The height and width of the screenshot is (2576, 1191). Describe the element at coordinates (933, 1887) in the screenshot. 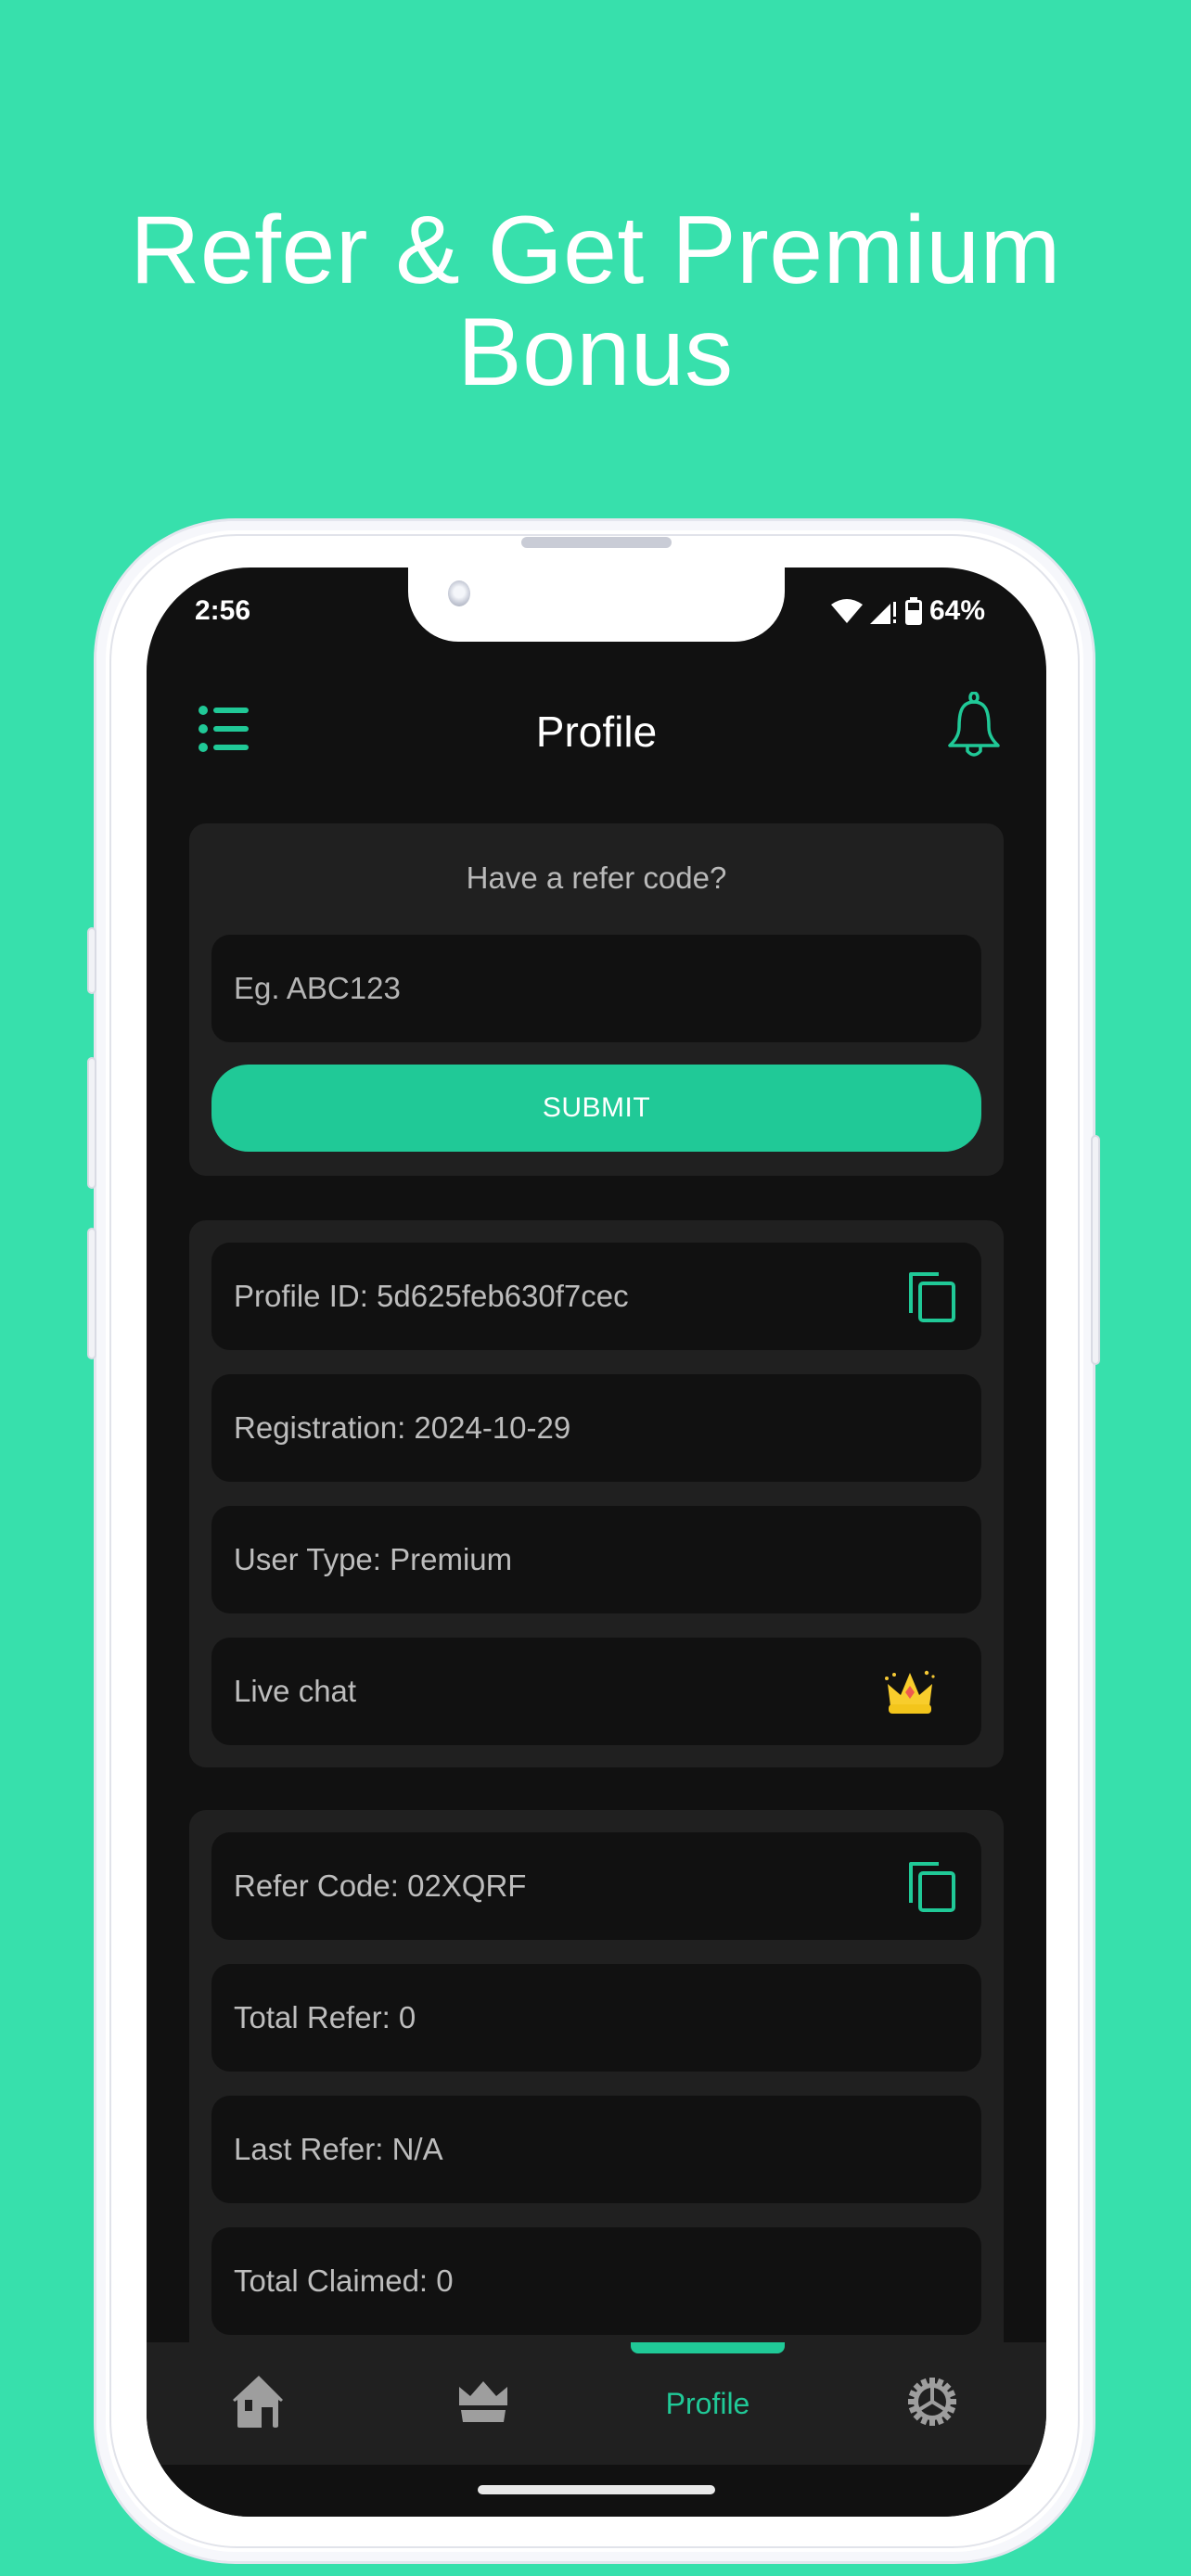

I see `copy-refer-code-button` at that location.